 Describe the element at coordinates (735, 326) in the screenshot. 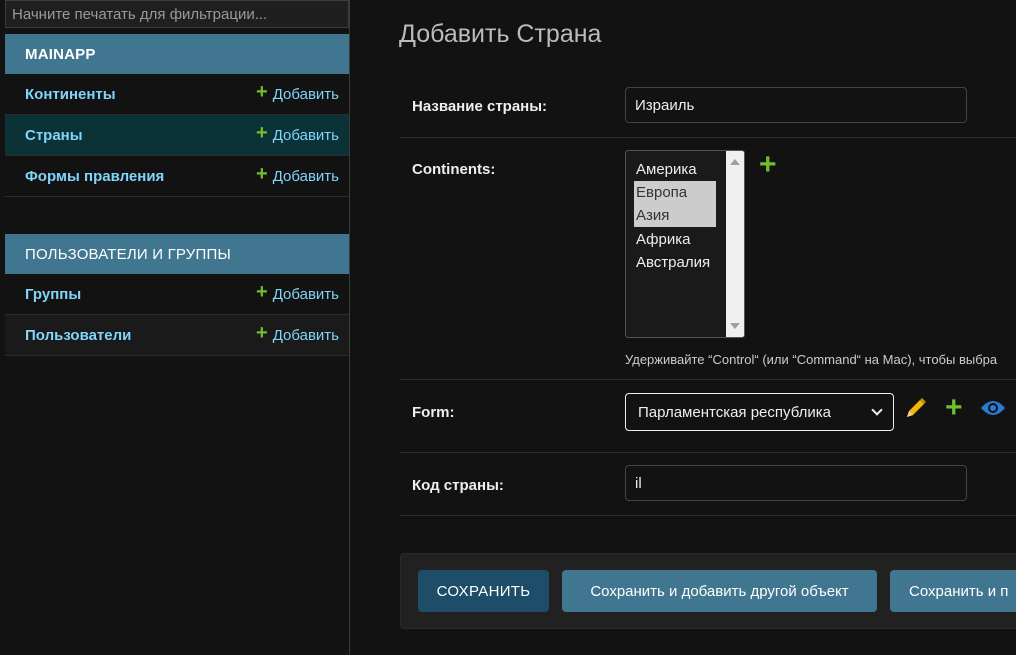

I see `scroll-down-arrow-icon` at that location.